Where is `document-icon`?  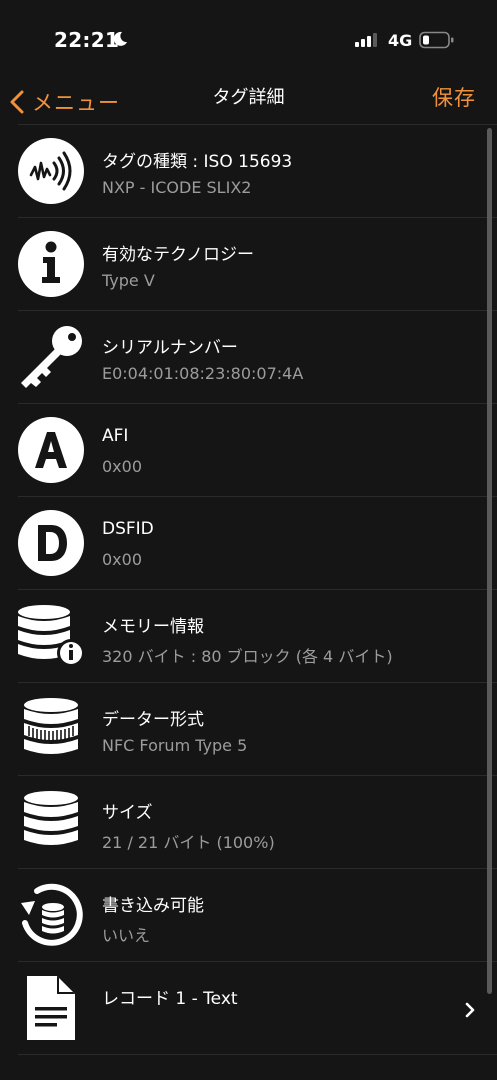
document-icon is located at coordinates (51, 1008).